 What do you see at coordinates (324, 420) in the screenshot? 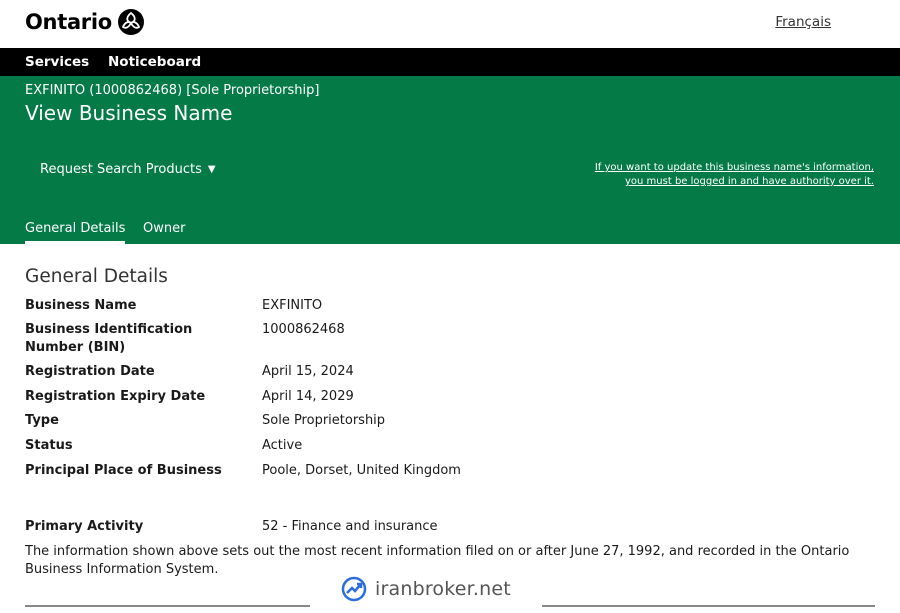
I see `detail-value: Sole Proprietorship` at bounding box center [324, 420].